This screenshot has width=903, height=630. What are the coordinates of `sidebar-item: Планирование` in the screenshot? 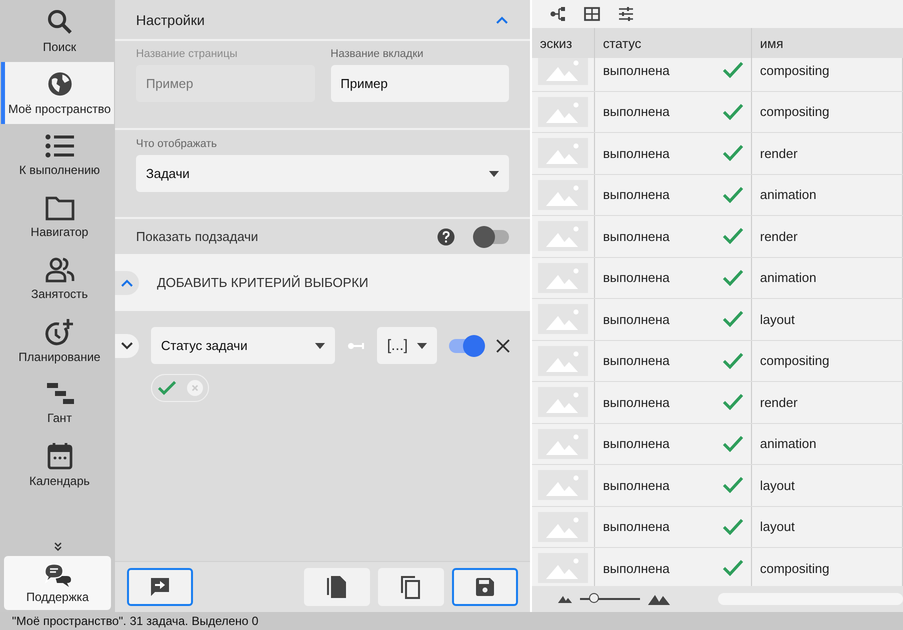 It's located at (57, 341).